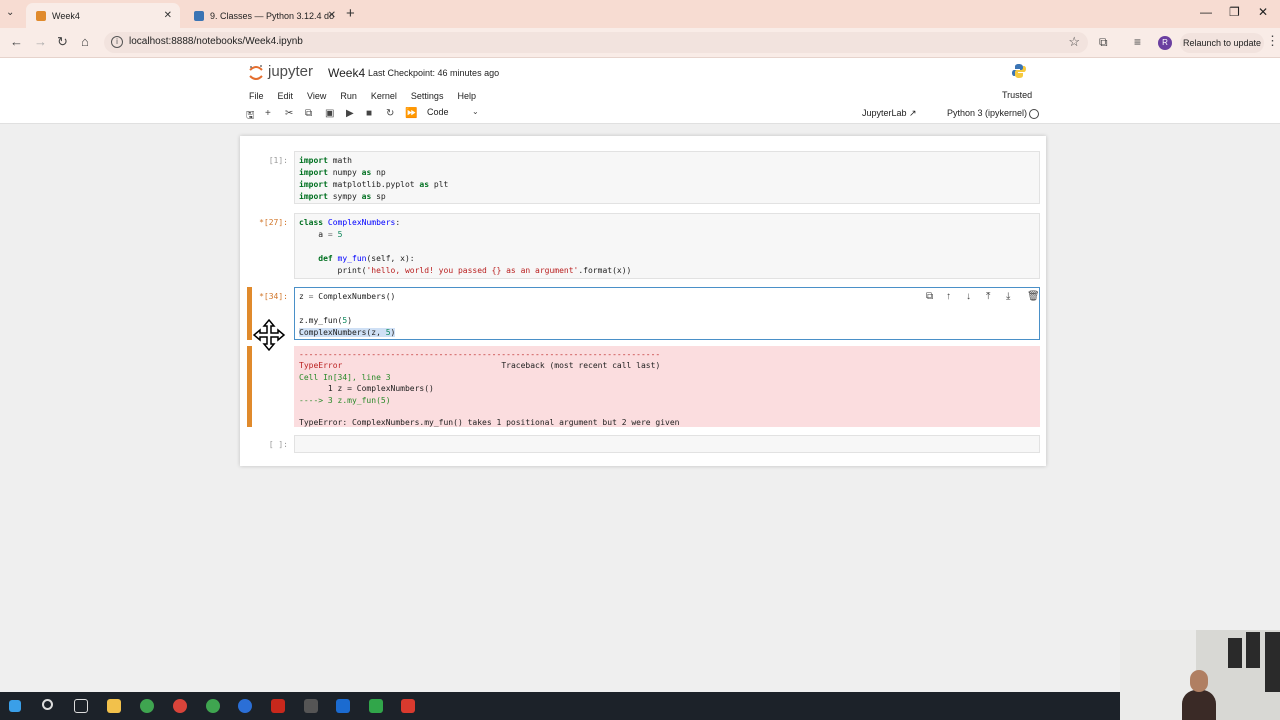  Describe the element at coordinates (256, 98) in the screenshot. I see `menu-file: File` at that location.